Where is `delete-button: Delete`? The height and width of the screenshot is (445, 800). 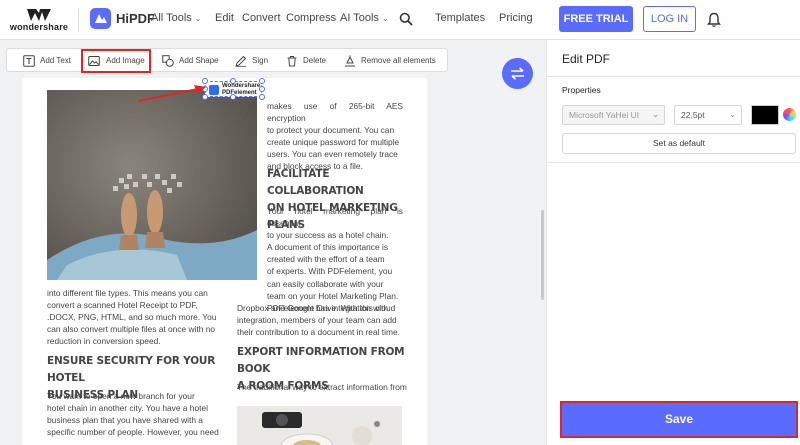 delete-button: Delete is located at coordinates (307, 61).